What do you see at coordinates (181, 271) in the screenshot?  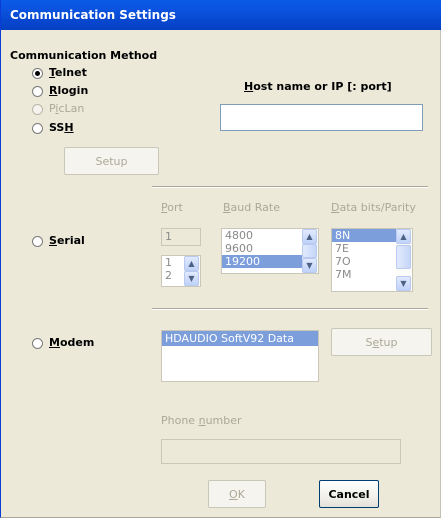 I see `port-list: 1 2 ▲ ▼` at bounding box center [181, 271].